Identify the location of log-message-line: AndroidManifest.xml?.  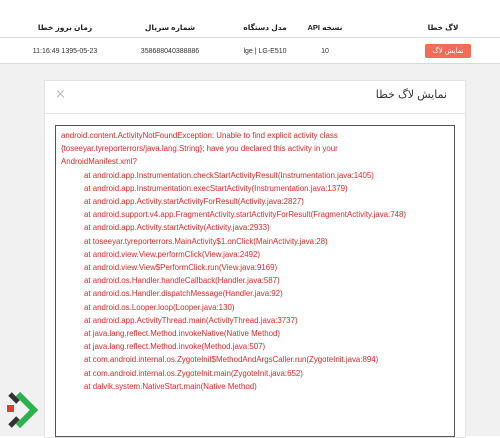
(99, 162).